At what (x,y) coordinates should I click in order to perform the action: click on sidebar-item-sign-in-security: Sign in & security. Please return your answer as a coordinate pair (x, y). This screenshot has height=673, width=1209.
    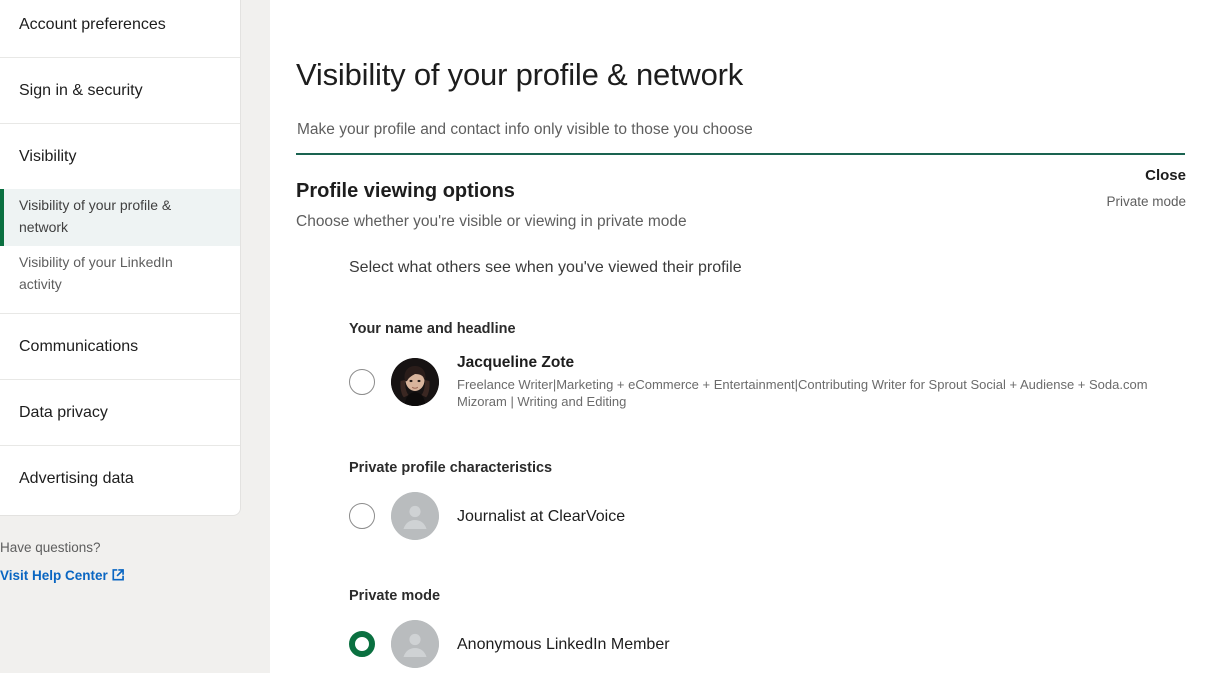
    Looking at the image, I should click on (120, 90).